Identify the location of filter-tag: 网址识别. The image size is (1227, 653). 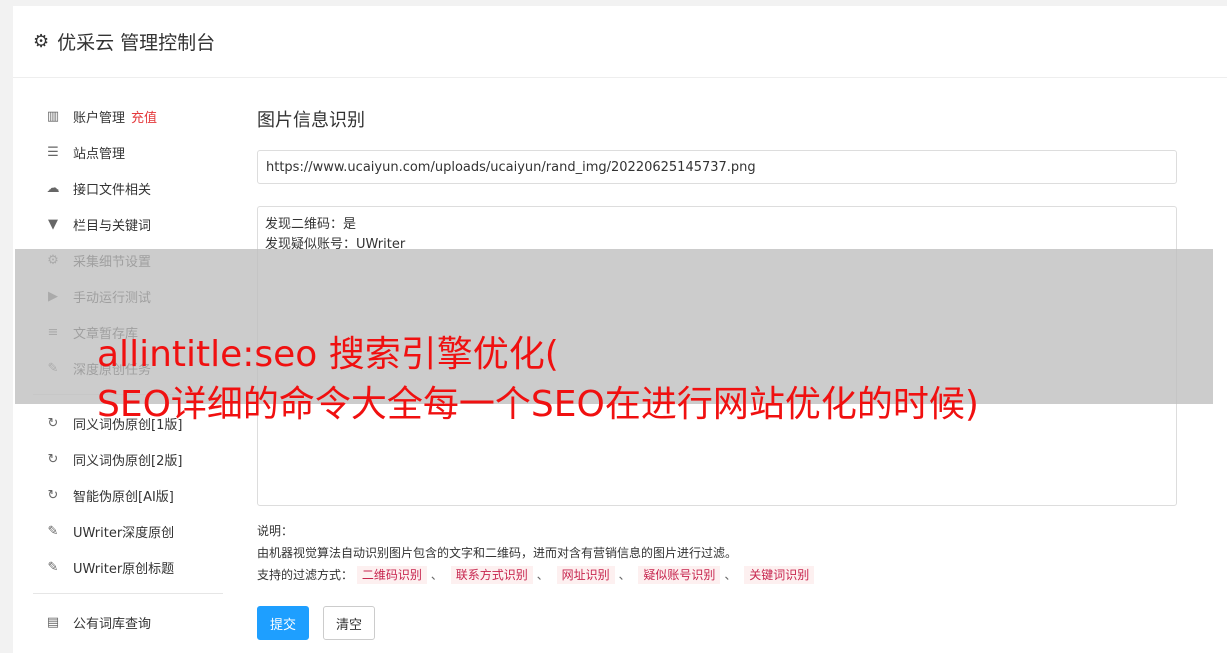
(585, 575).